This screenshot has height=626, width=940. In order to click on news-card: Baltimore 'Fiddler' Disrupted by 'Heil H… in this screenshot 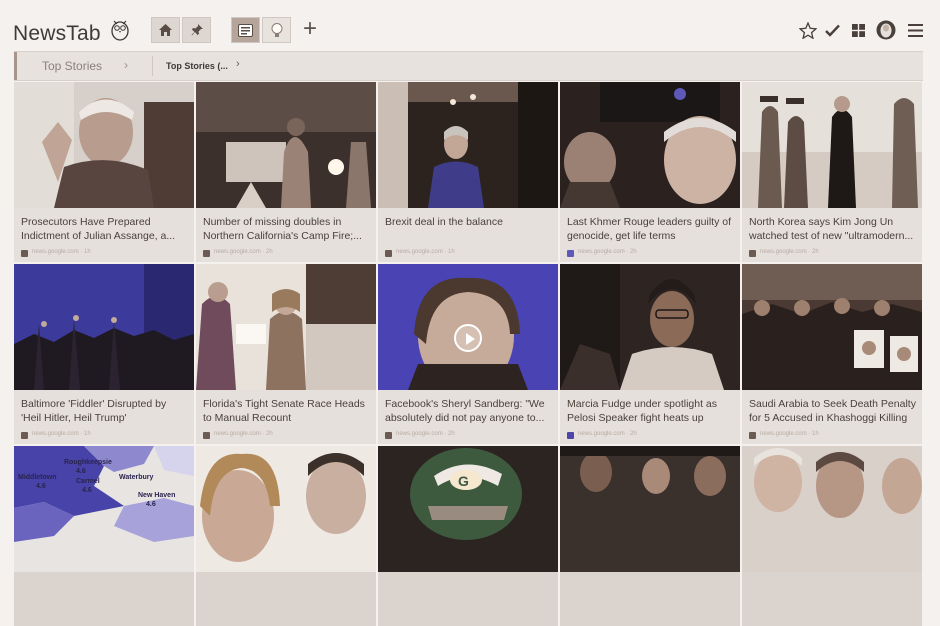, I will do `click(104, 354)`.